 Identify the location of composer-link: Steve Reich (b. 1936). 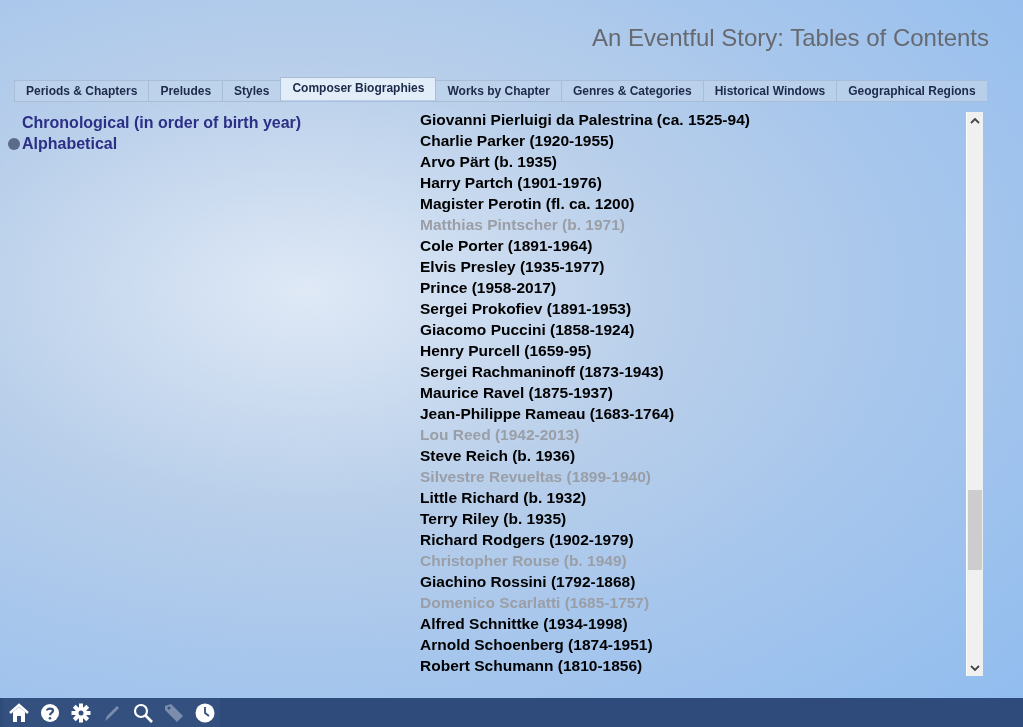
(693, 455).